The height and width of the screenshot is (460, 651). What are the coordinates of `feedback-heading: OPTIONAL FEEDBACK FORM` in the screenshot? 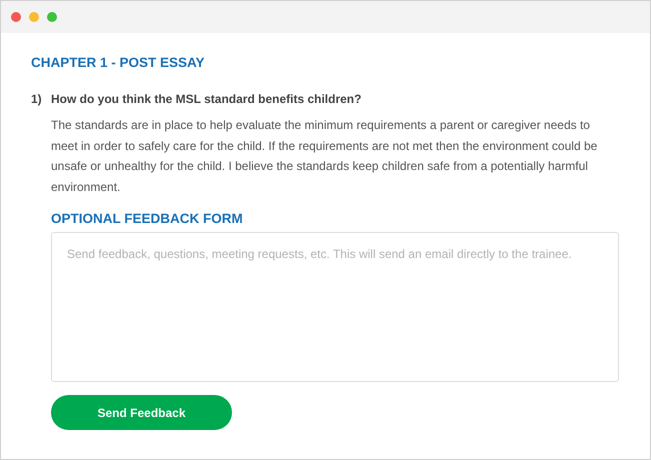 It's located at (147, 218).